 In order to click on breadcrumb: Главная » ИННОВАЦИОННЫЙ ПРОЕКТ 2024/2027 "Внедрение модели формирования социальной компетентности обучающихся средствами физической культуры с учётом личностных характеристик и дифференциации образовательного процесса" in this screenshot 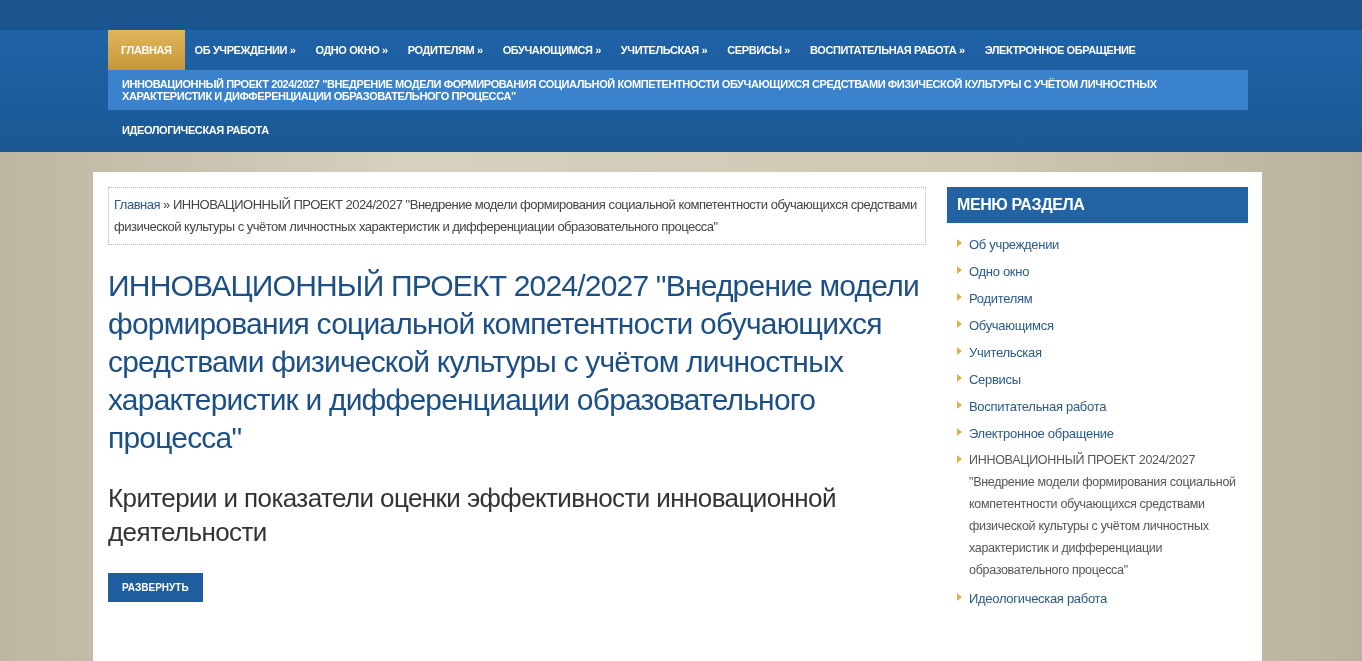, I will do `click(517, 216)`.